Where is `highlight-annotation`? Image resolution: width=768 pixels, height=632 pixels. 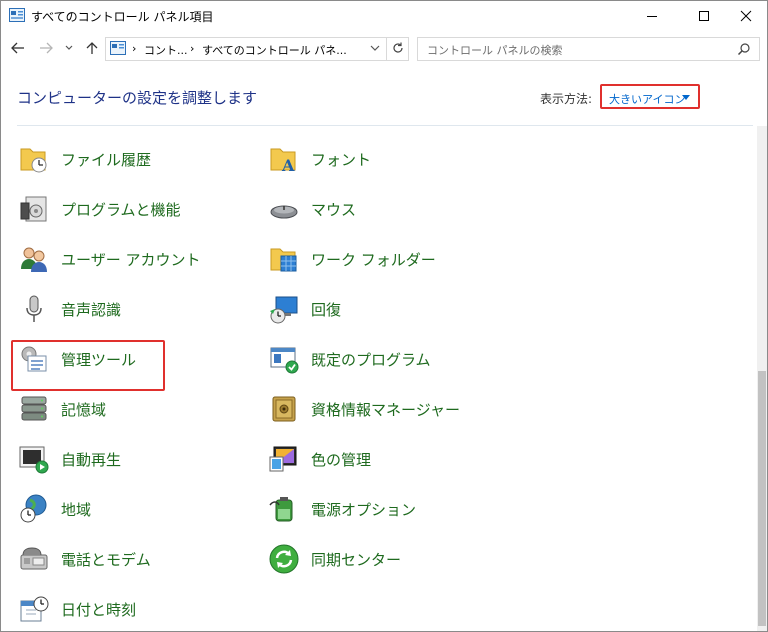 highlight-annotation is located at coordinates (88, 365).